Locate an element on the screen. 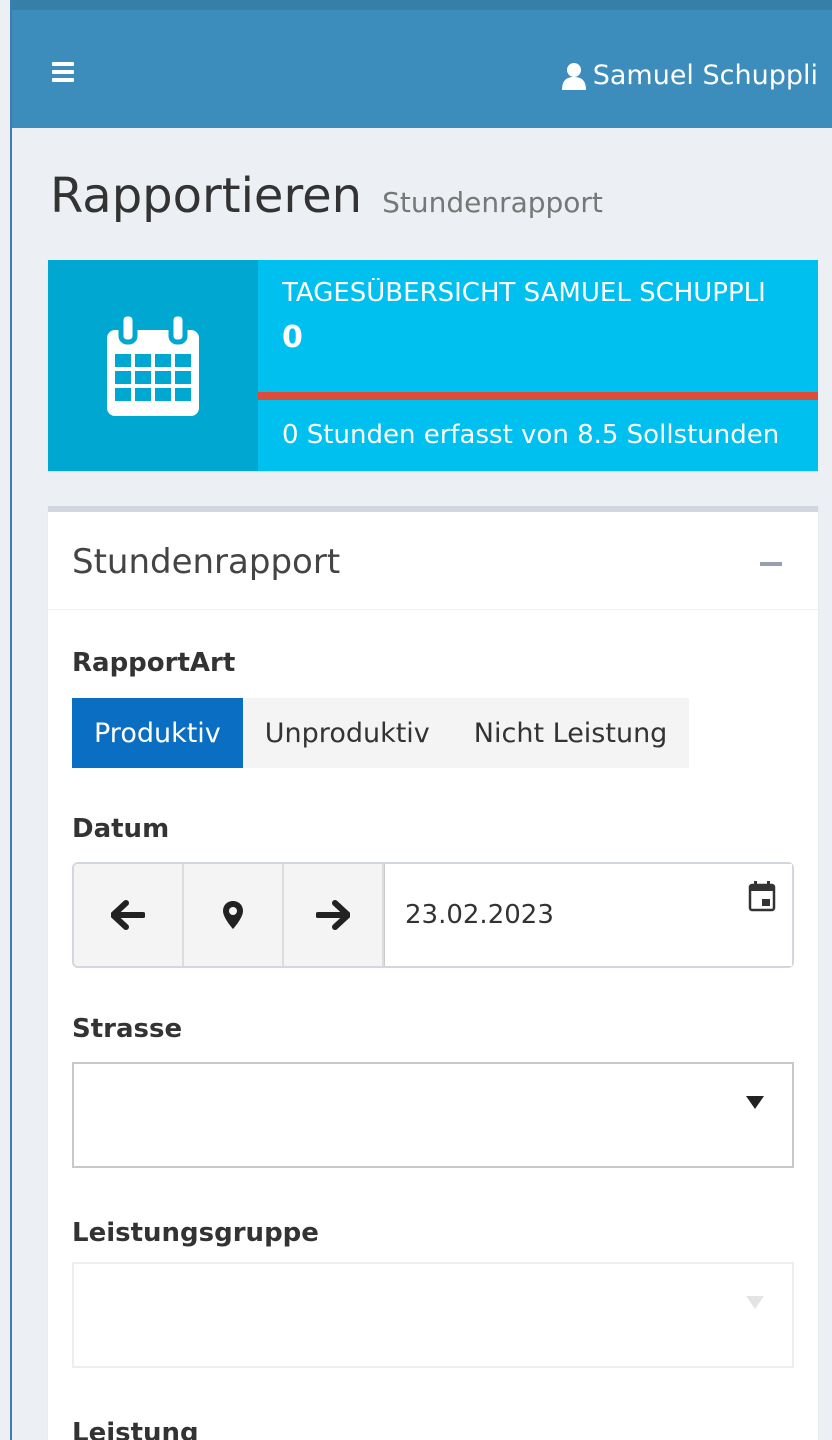 This screenshot has height=1440, width=832. progress-bar is located at coordinates (538, 396).